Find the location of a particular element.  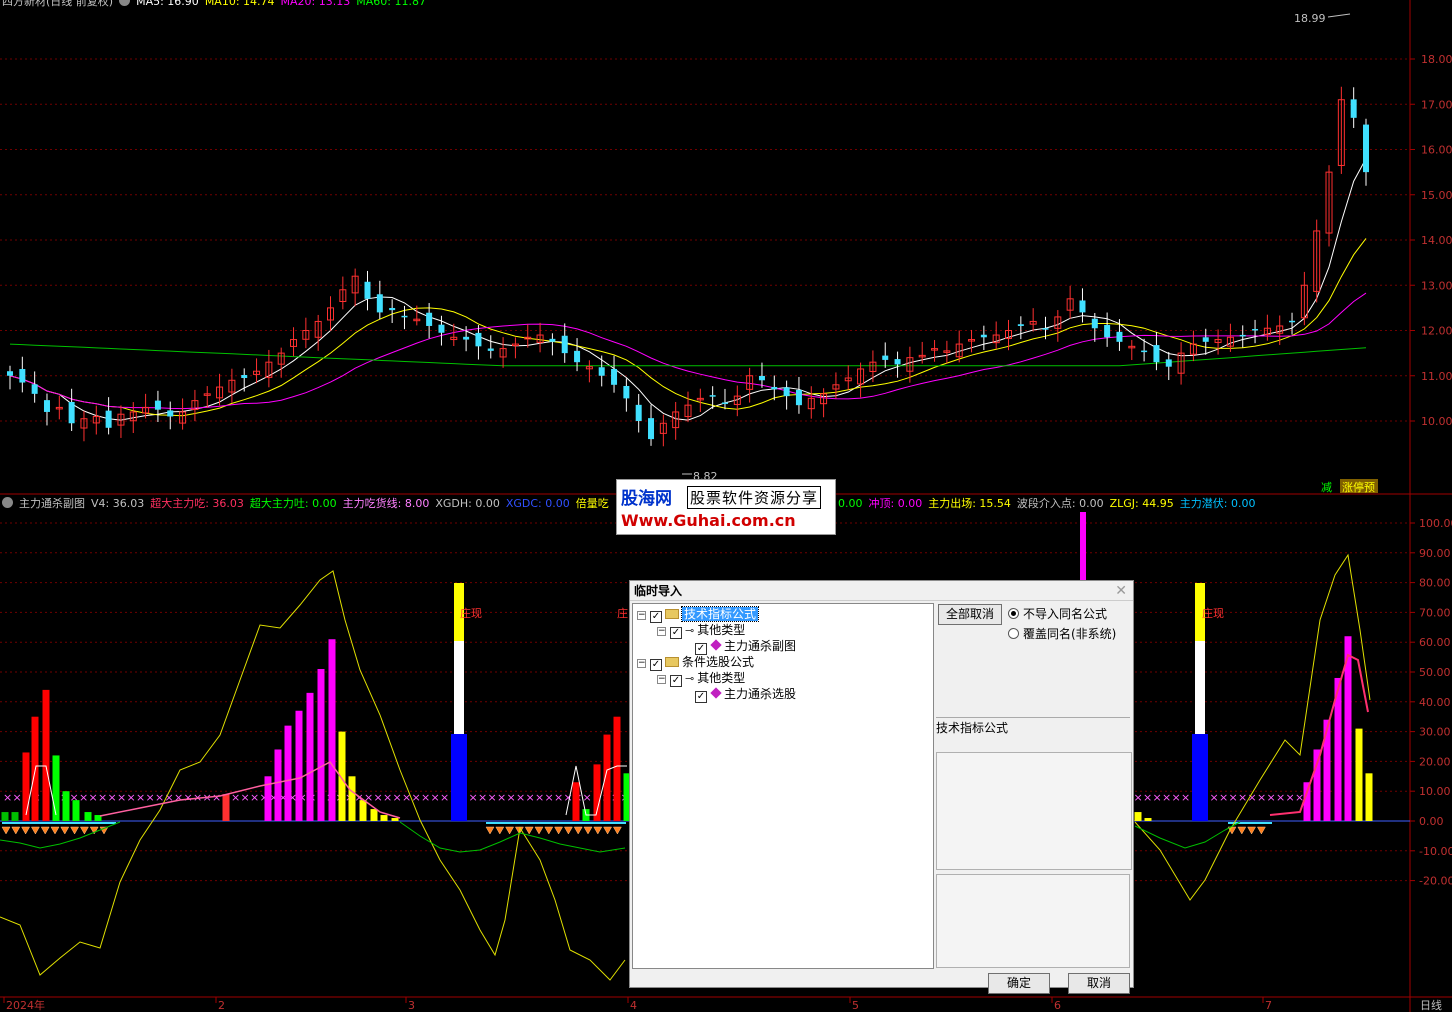

tree-node-label: 其他类型 is located at coordinates (721, 678).